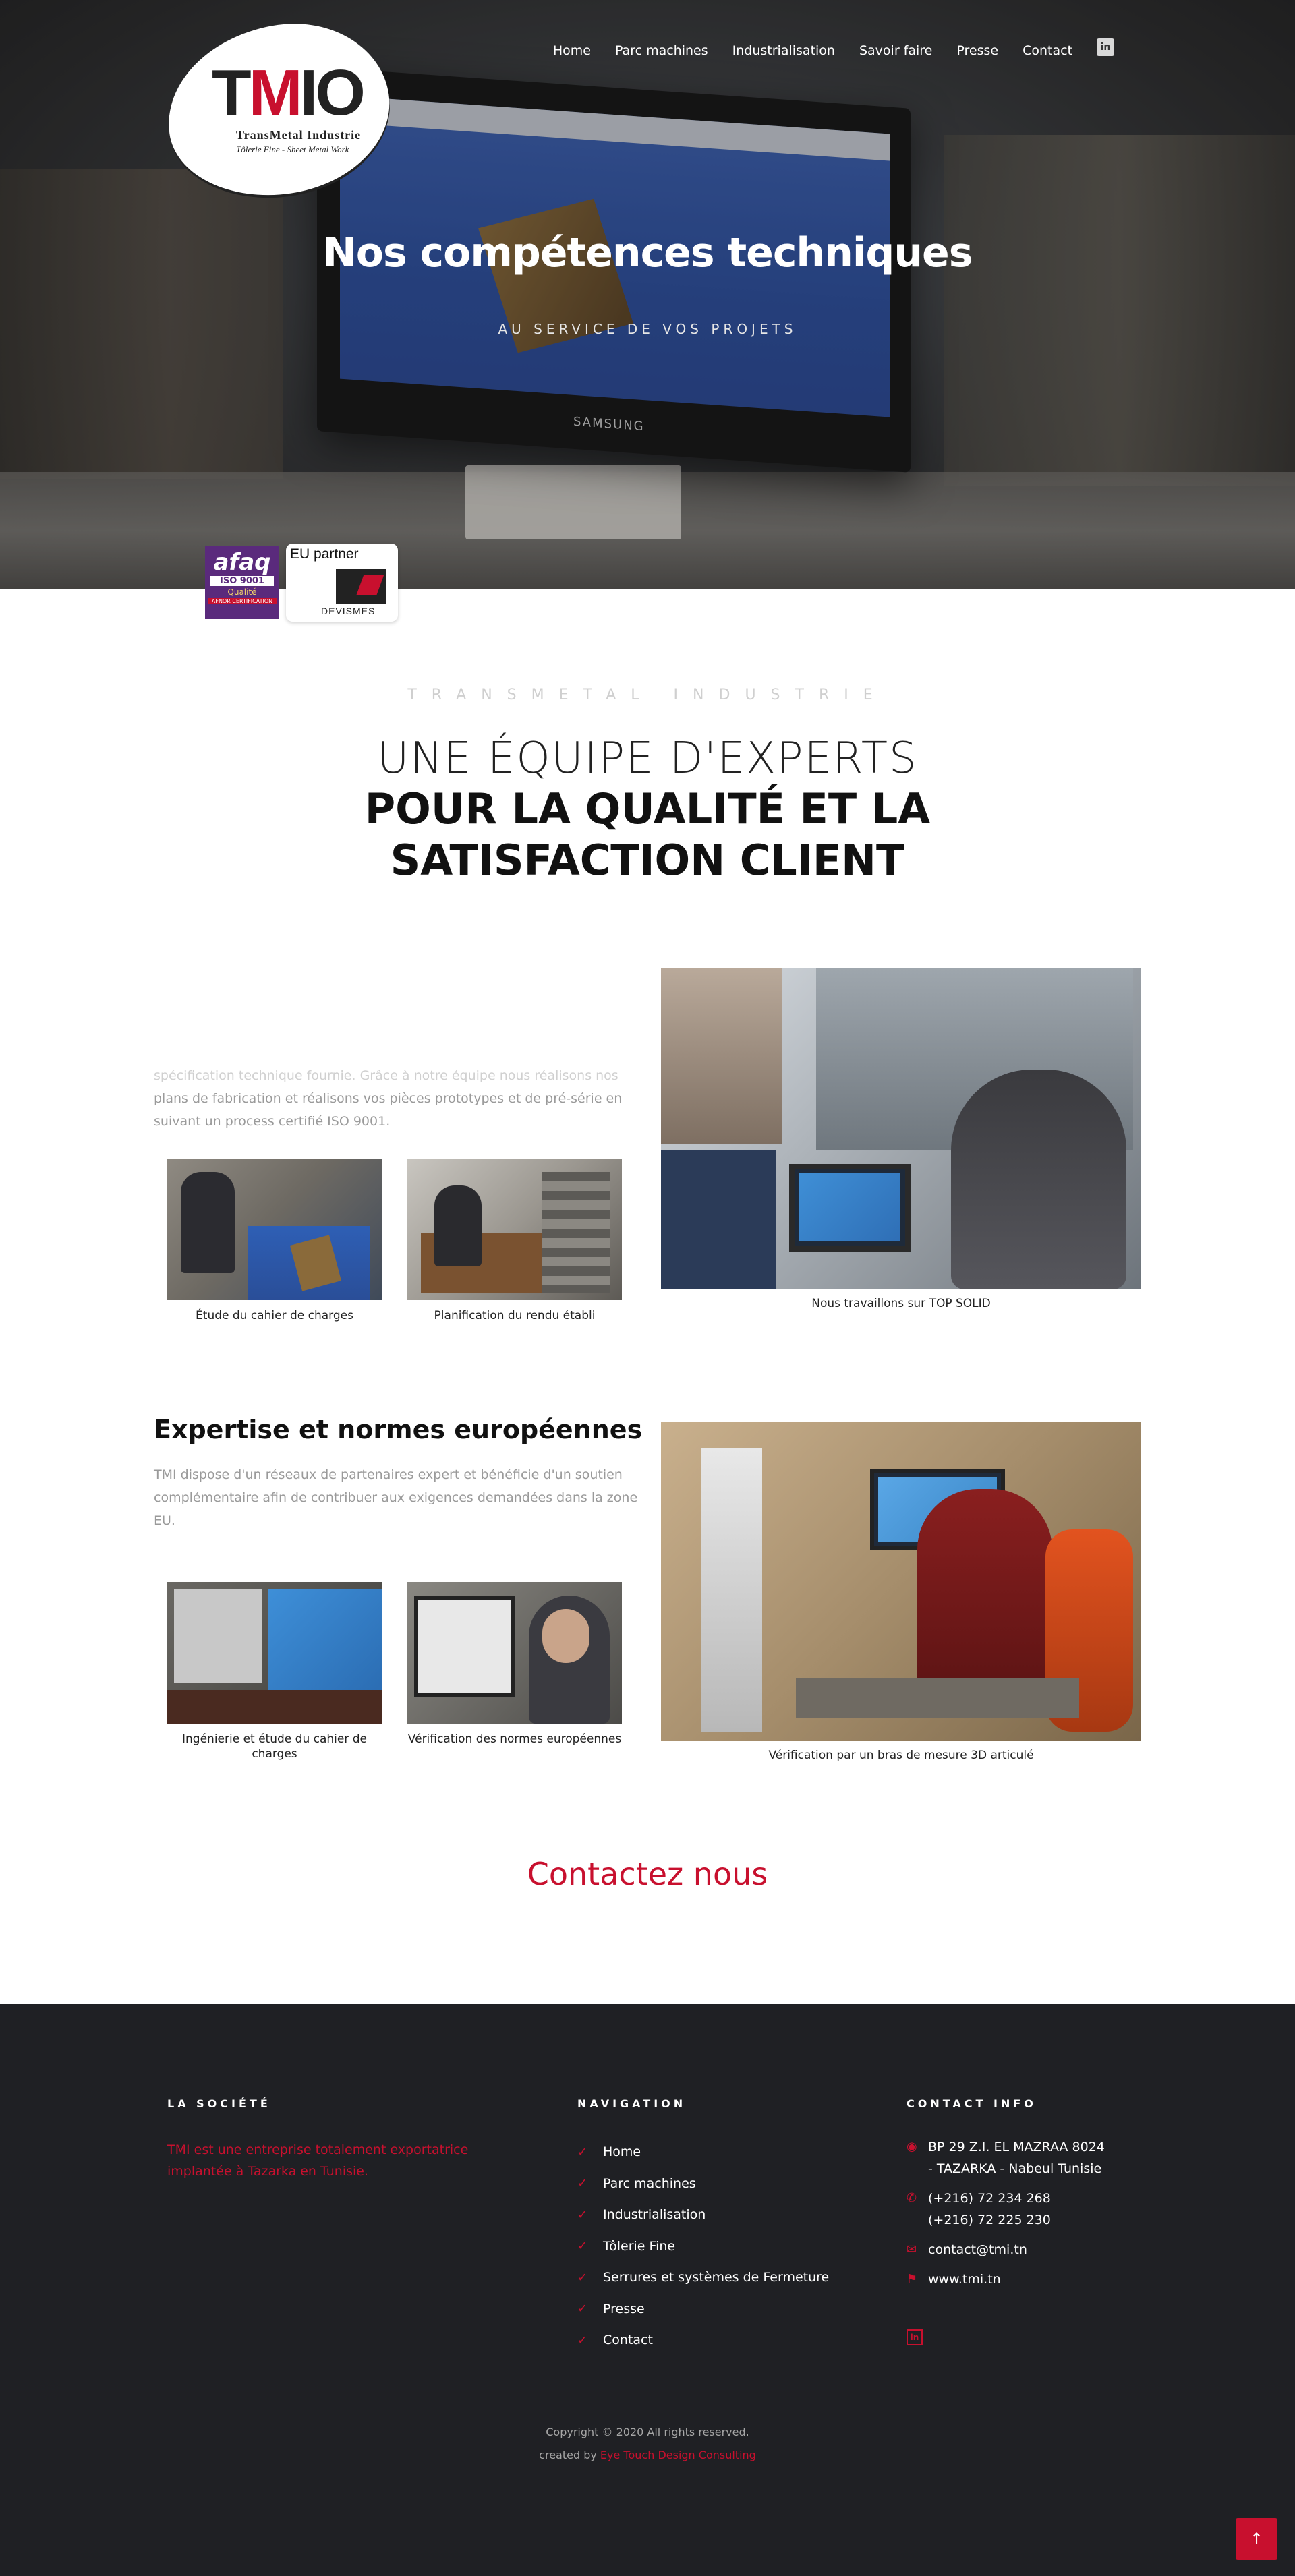 The image size is (1295, 2576). Describe the element at coordinates (242, 592) in the screenshot. I see `qualite-label: Qualité` at that location.